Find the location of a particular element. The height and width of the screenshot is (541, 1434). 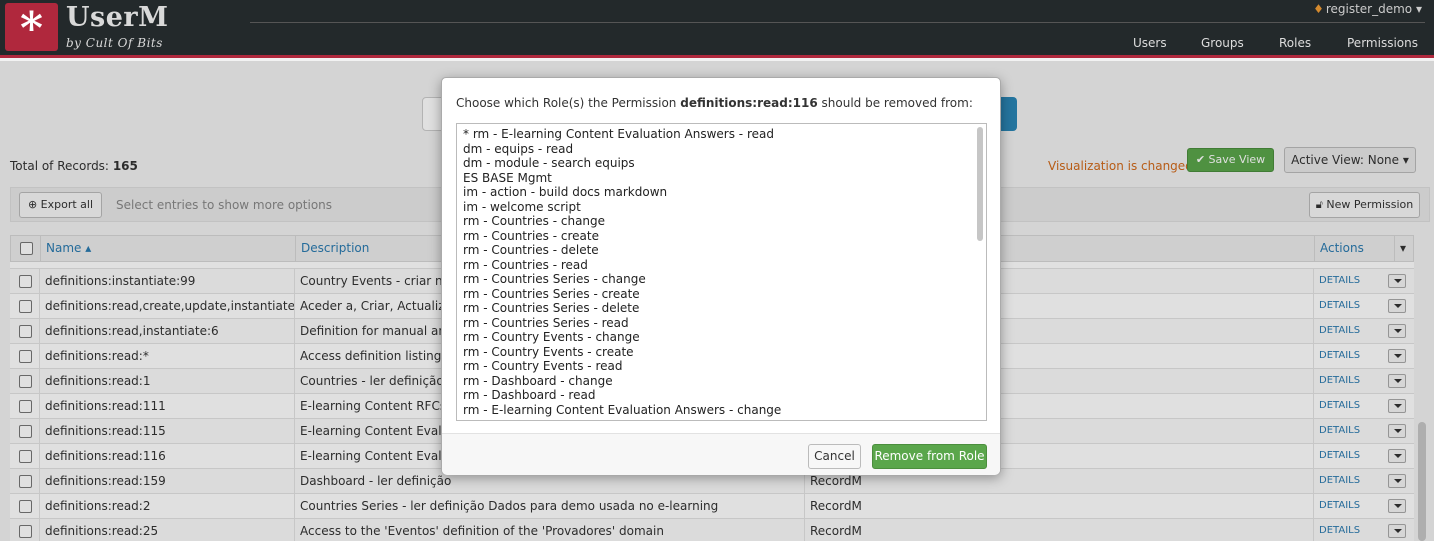

app-subtitle: by Cult Of Bits is located at coordinates (114, 43).